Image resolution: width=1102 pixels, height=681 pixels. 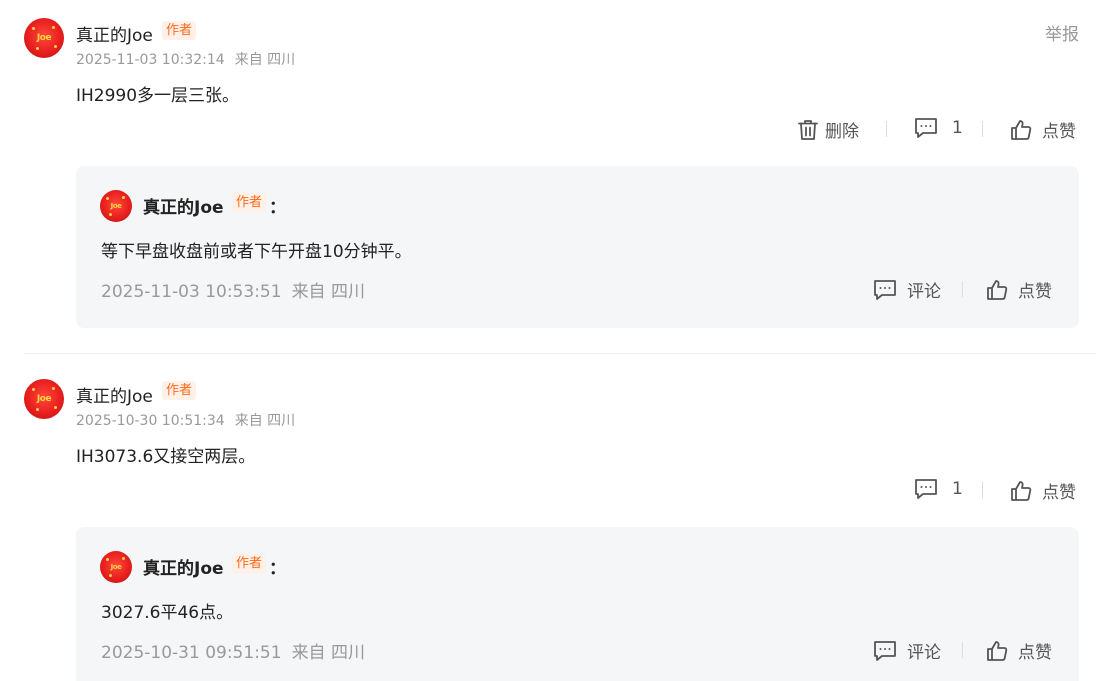 What do you see at coordinates (167, 613) in the screenshot?
I see `reply-content: 3027.6平46点。` at bounding box center [167, 613].